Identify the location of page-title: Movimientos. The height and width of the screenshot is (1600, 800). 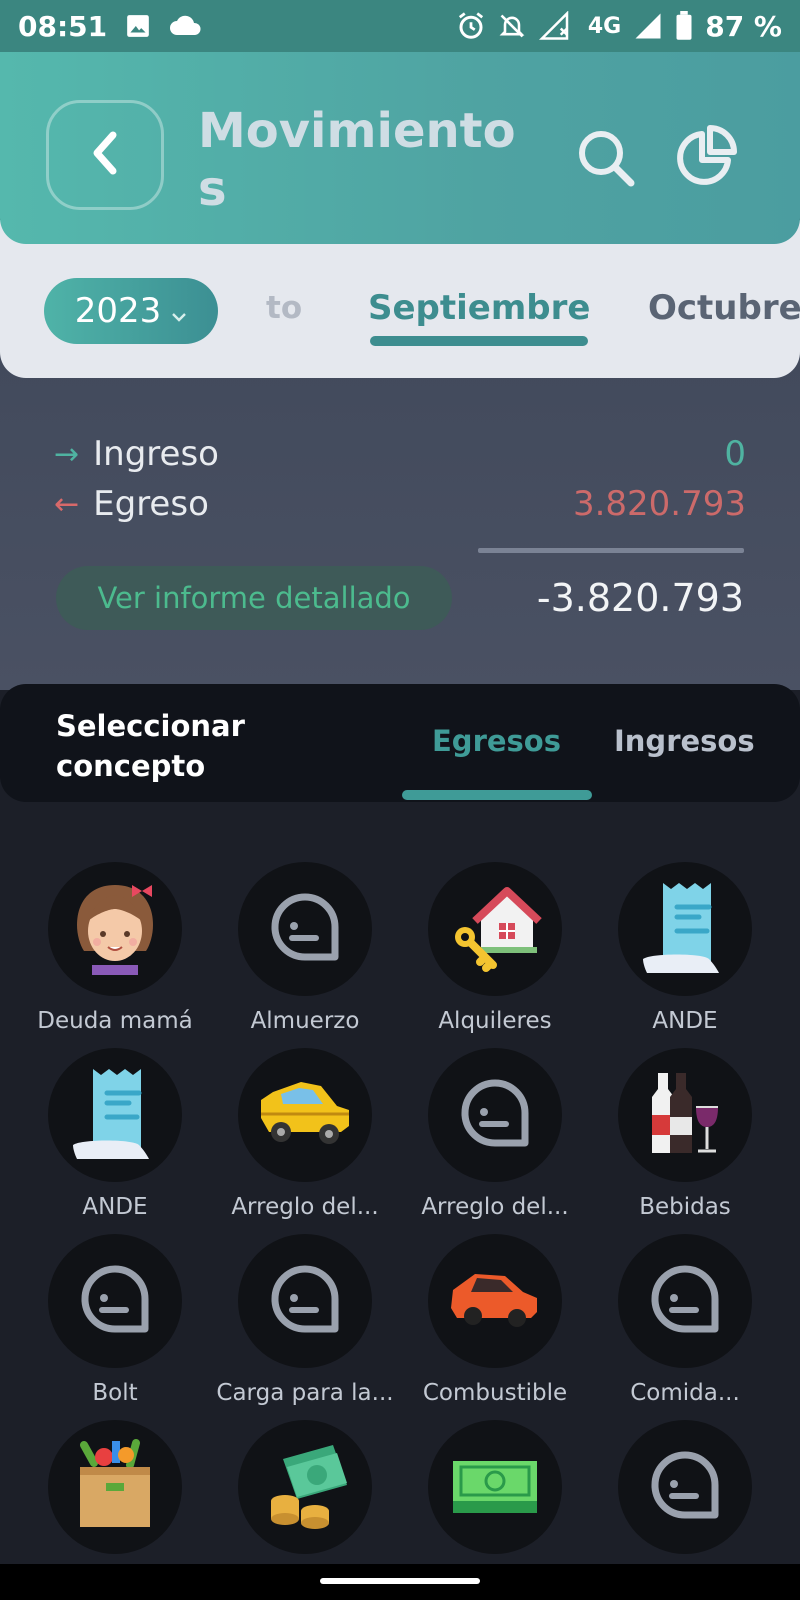
(357, 157).